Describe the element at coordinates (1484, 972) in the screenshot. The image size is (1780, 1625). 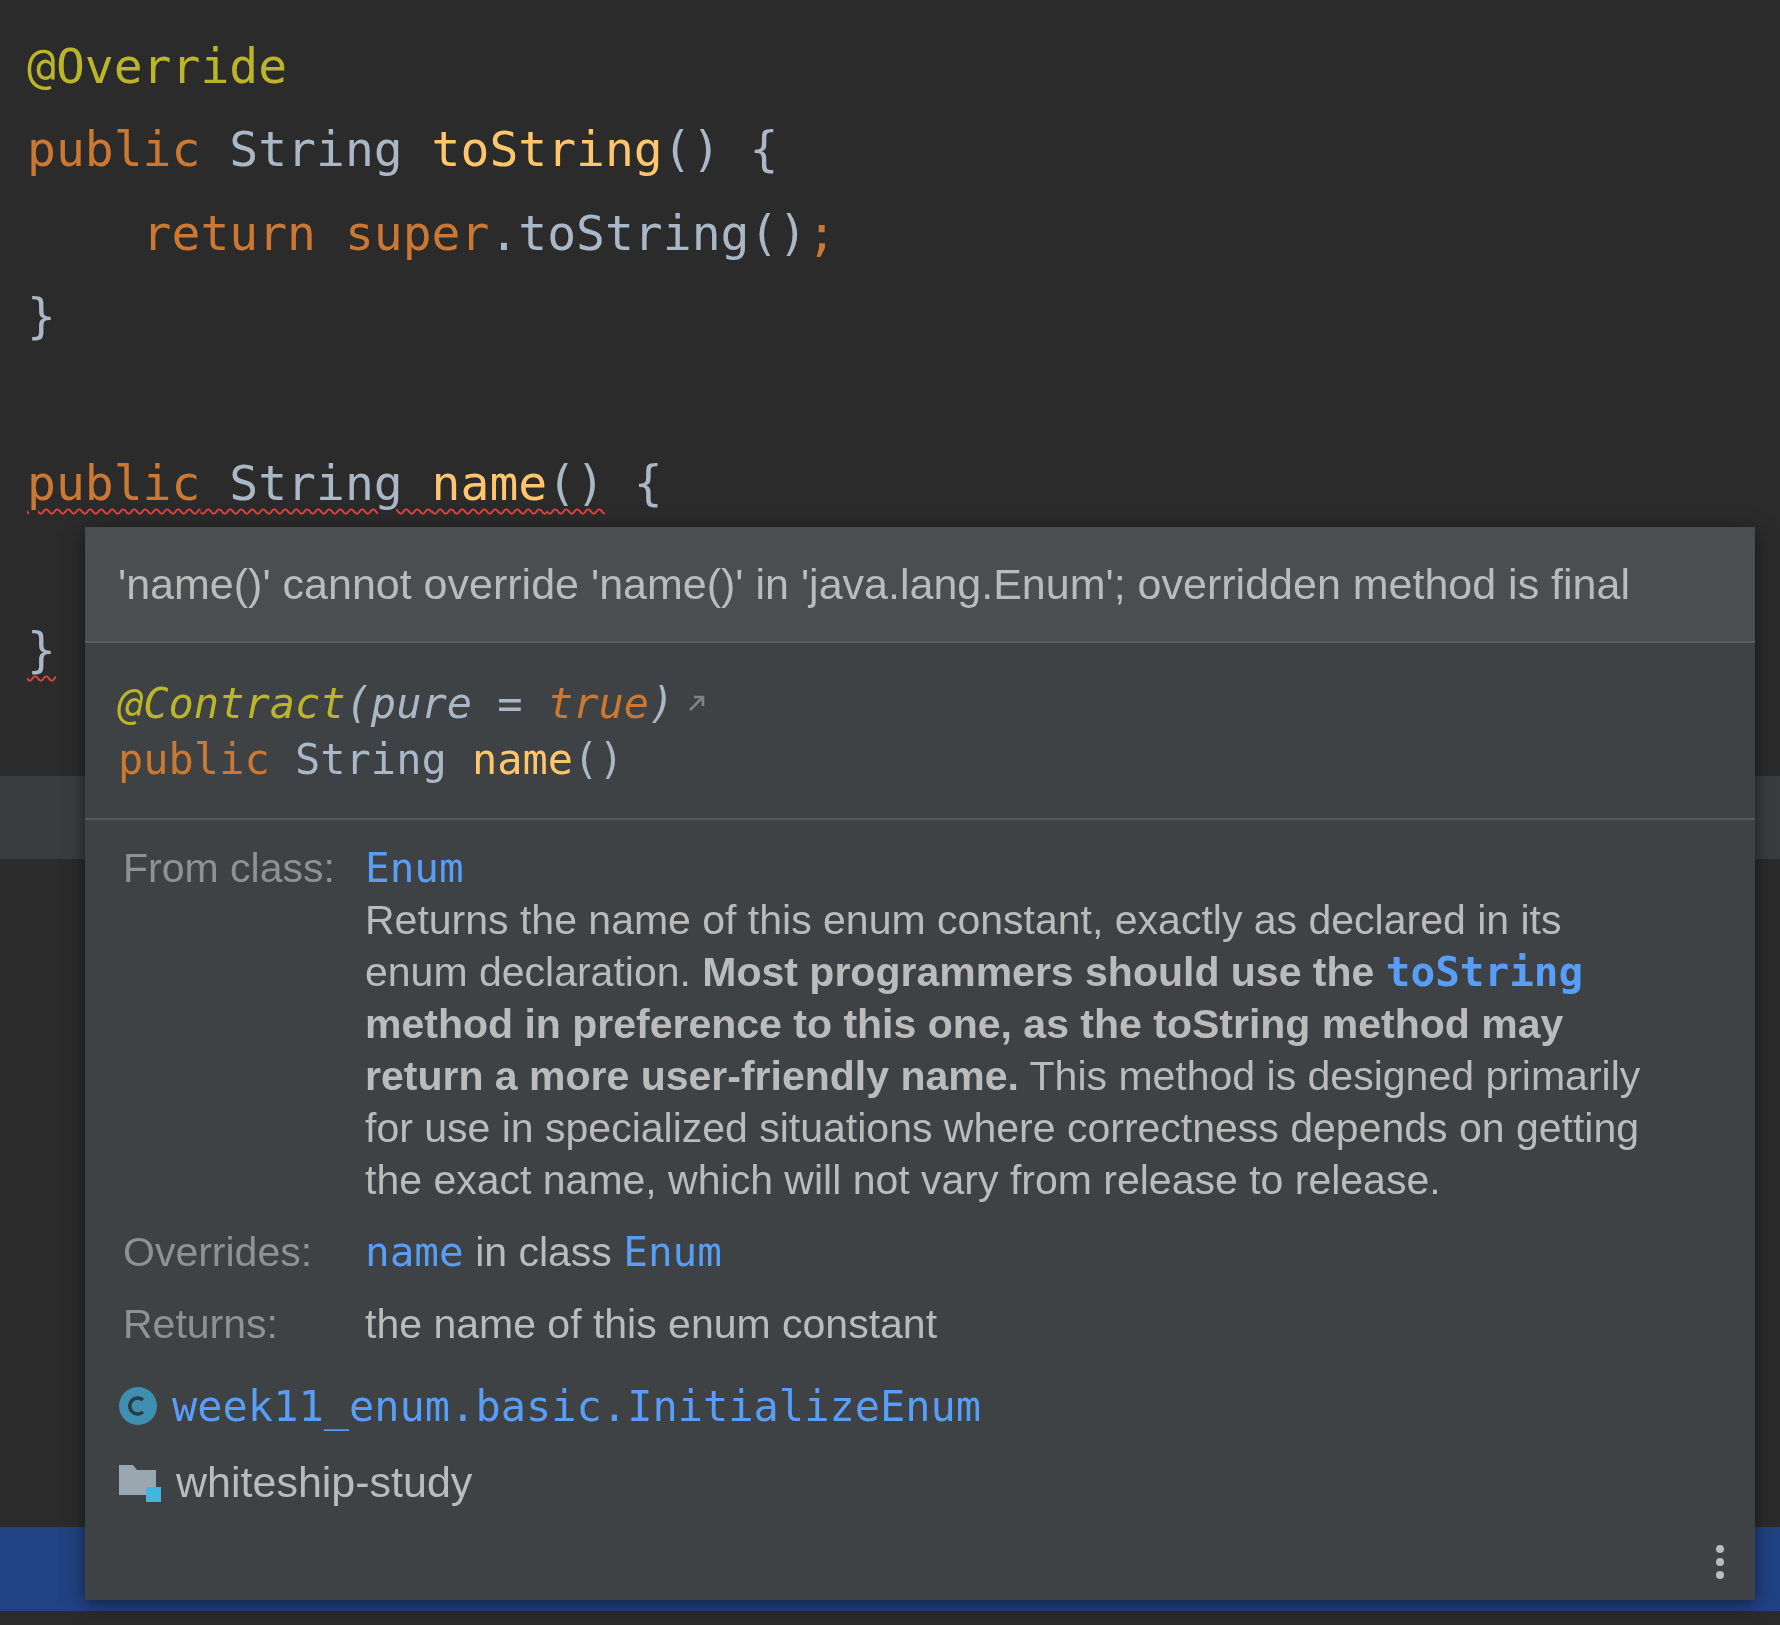
I see `code-link: toString` at that location.